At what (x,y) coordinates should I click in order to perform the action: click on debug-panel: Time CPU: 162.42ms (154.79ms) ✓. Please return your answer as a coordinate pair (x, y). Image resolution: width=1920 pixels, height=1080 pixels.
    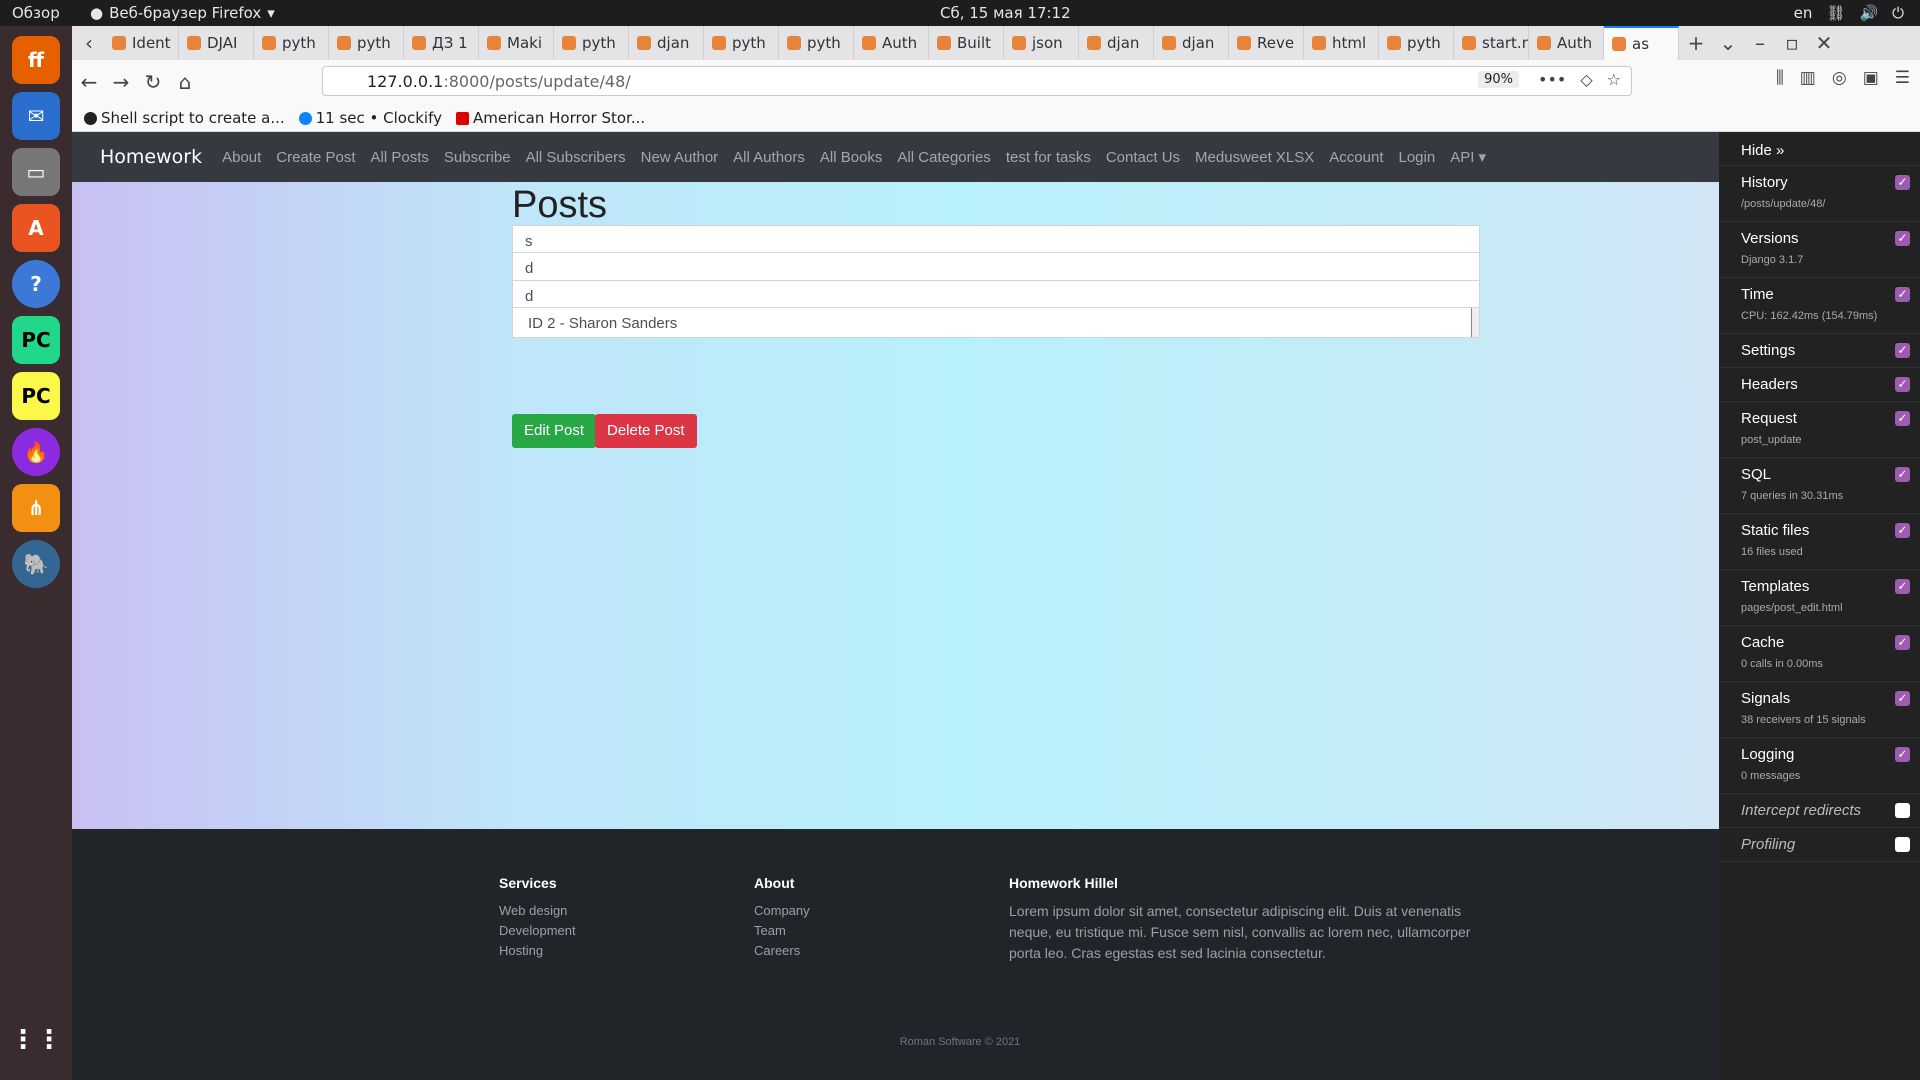
    Looking at the image, I should click on (1819, 306).